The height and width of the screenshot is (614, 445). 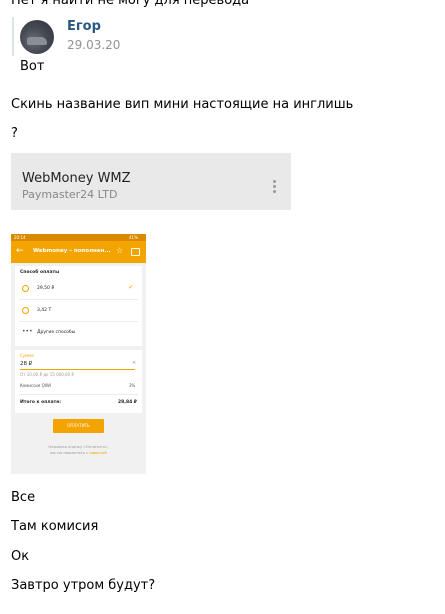 I want to click on amount-label: Сумма, so click(x=27, y=355).